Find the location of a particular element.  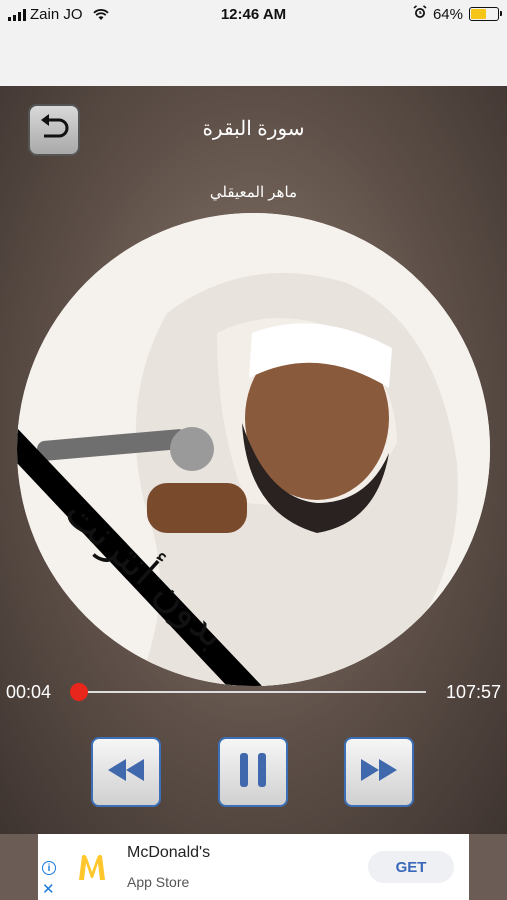

battery-fill is located at coordinates (478, 14).